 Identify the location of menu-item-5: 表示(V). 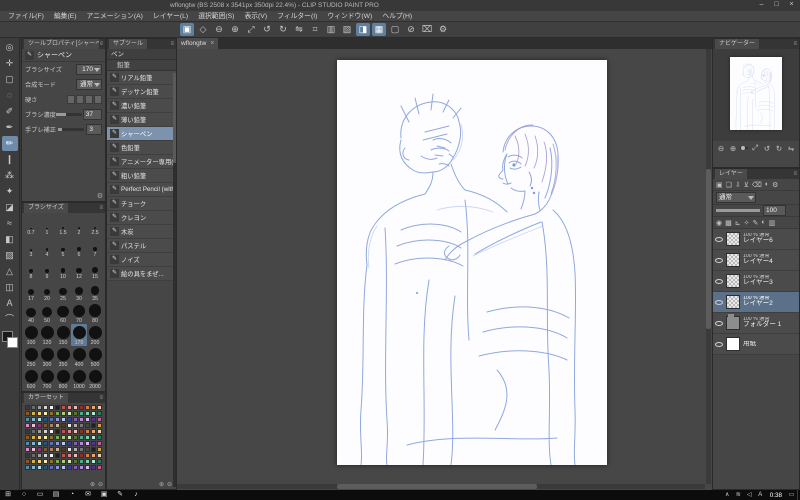
(255, 16).